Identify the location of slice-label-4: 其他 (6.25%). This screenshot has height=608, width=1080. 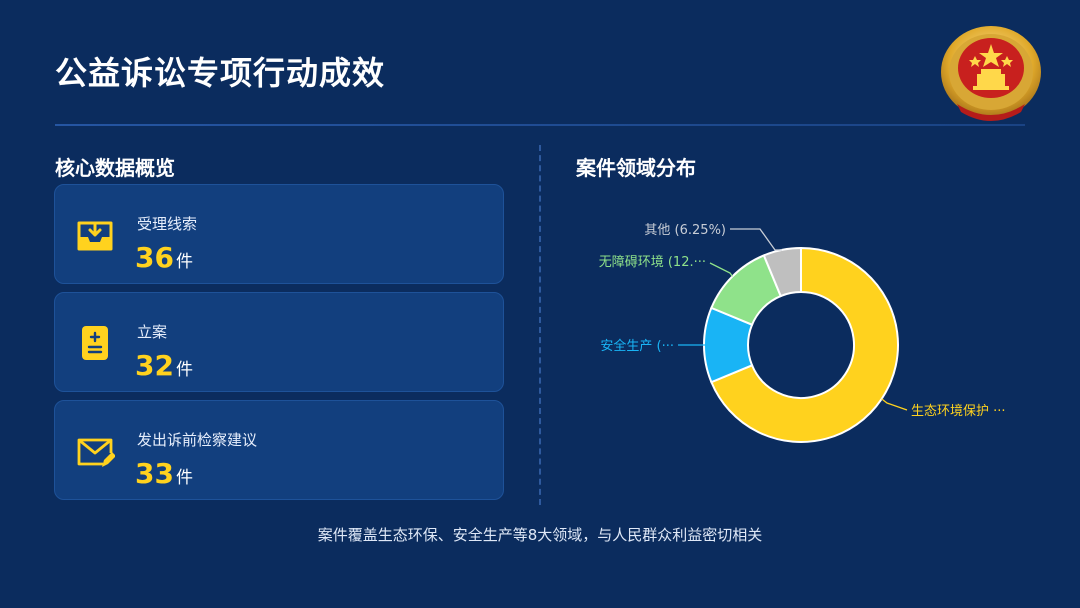
(685, 230).